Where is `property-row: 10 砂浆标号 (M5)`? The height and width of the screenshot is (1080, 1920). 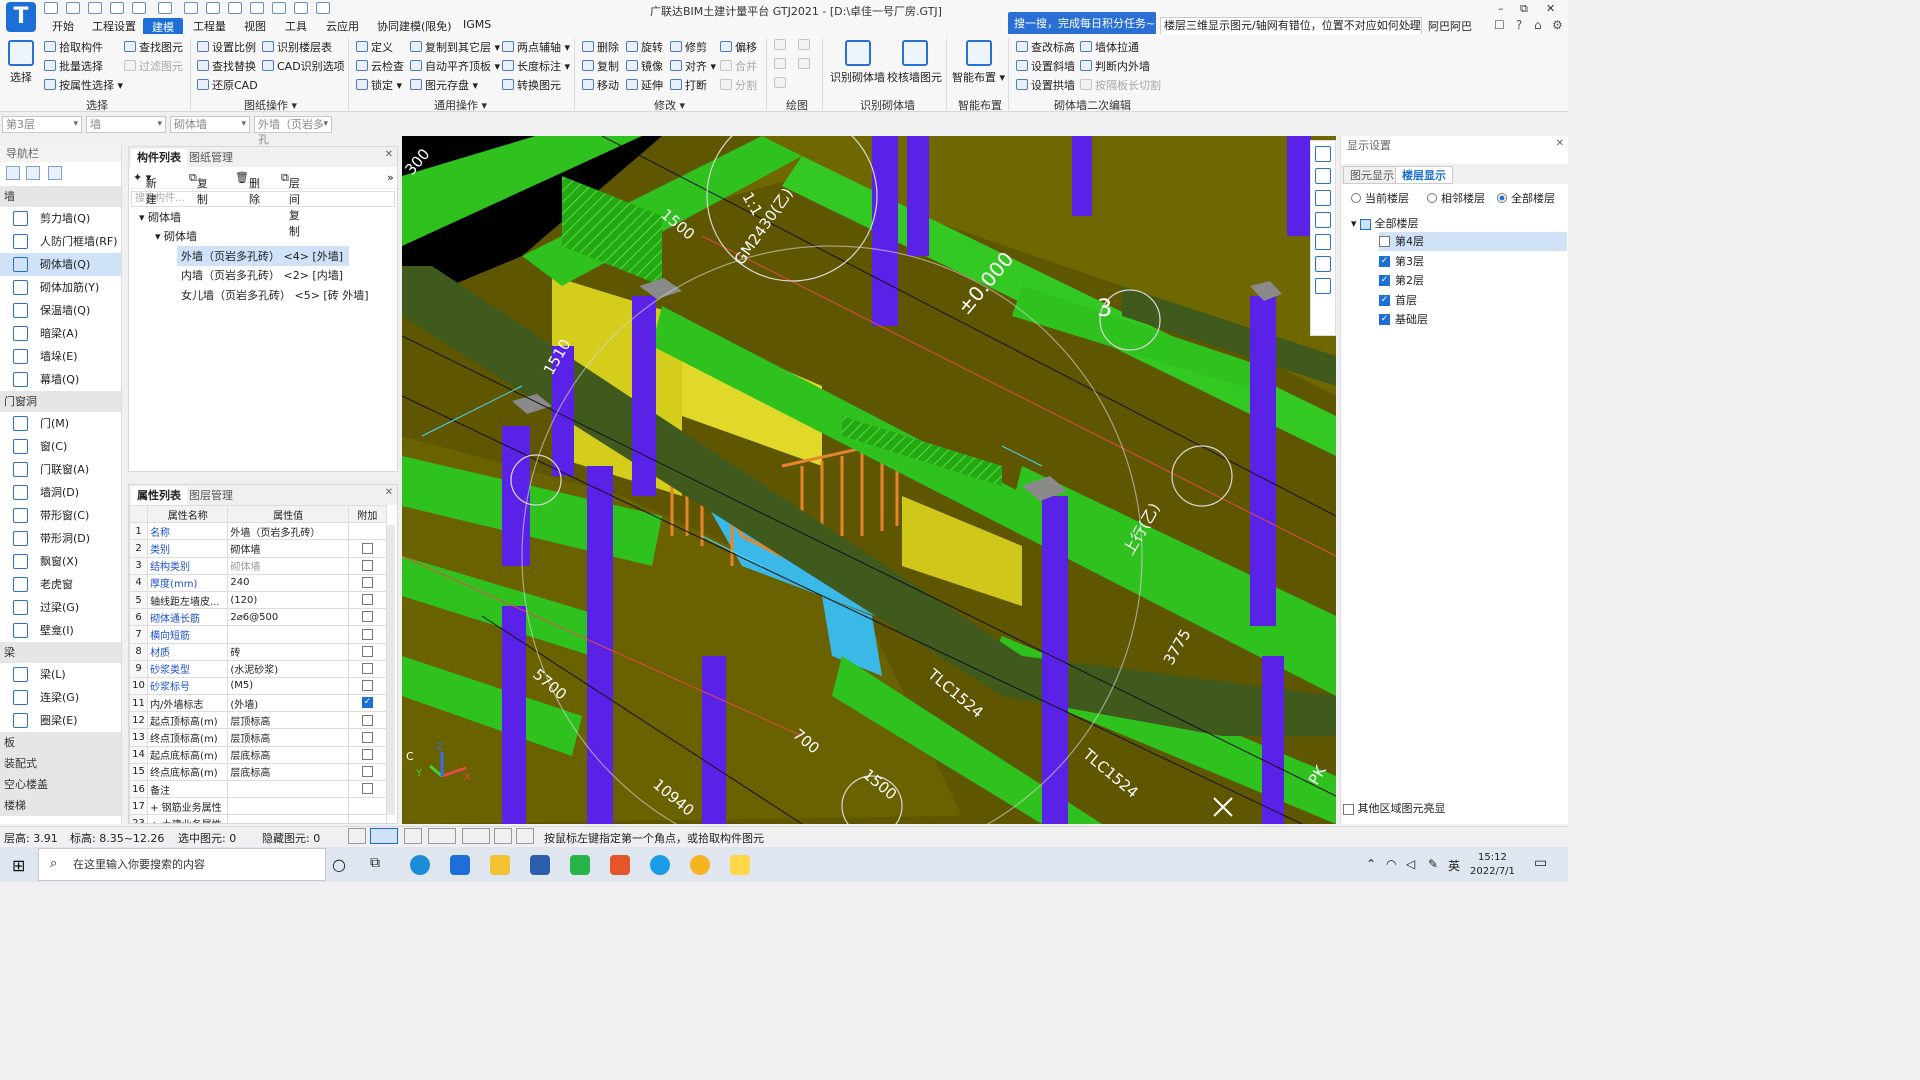 property-row: 10 砂浆标号 (M5) is located at coordinates (258, 686).